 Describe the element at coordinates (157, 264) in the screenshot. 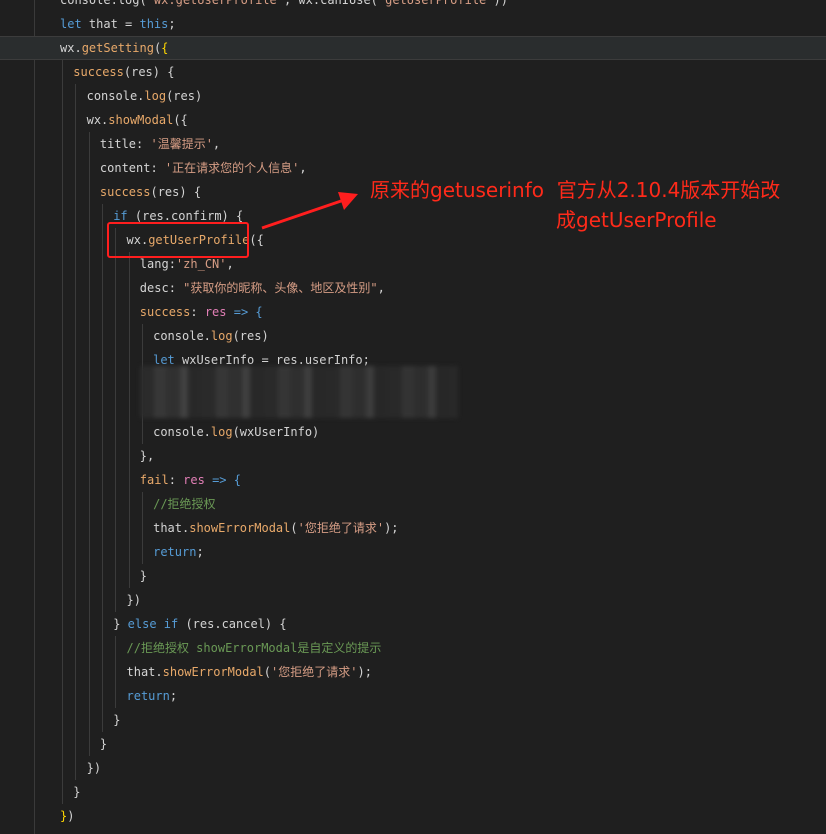

I see `code-token: lang:` at that location.